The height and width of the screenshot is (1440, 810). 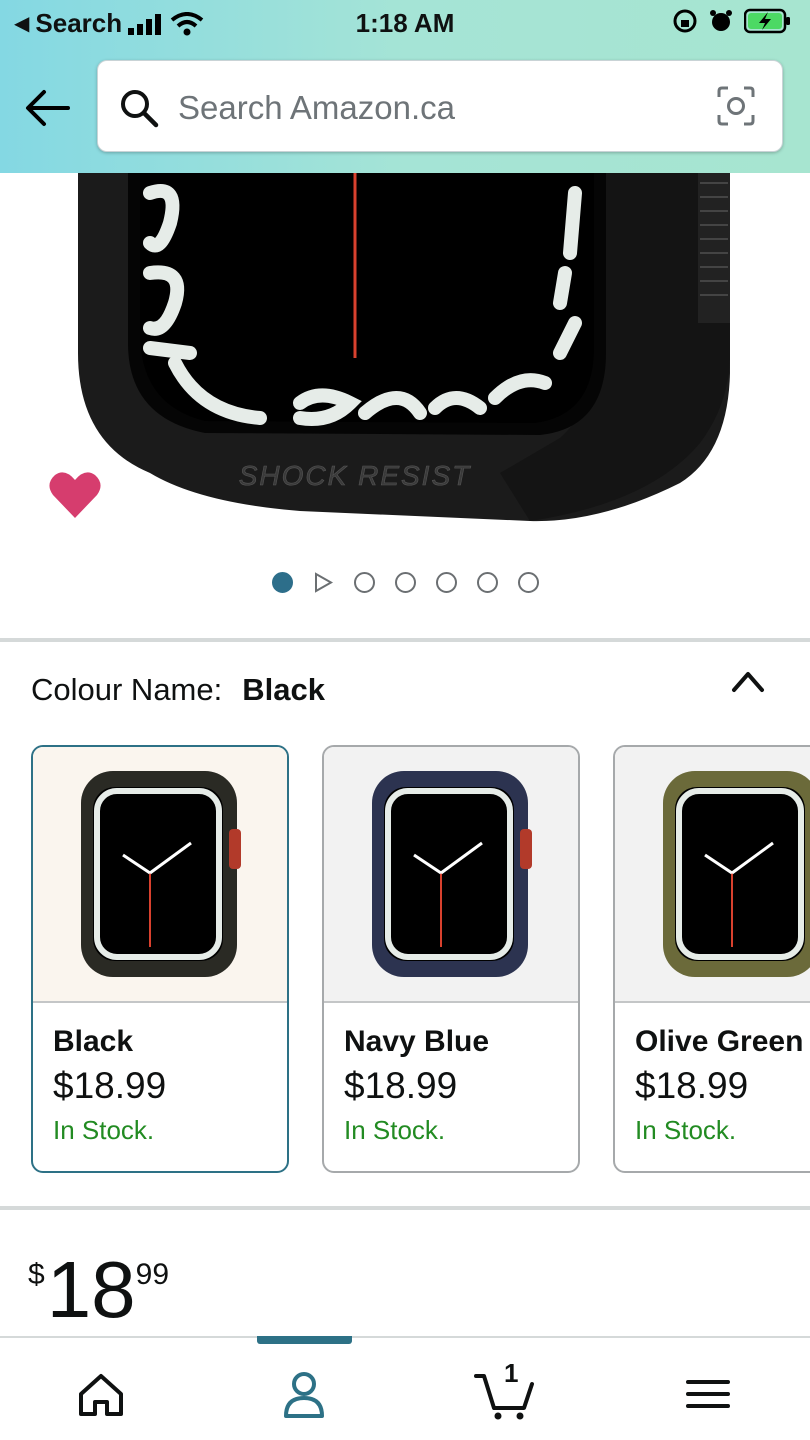 I want to click on heart-icon, so click(x=75, y=495).